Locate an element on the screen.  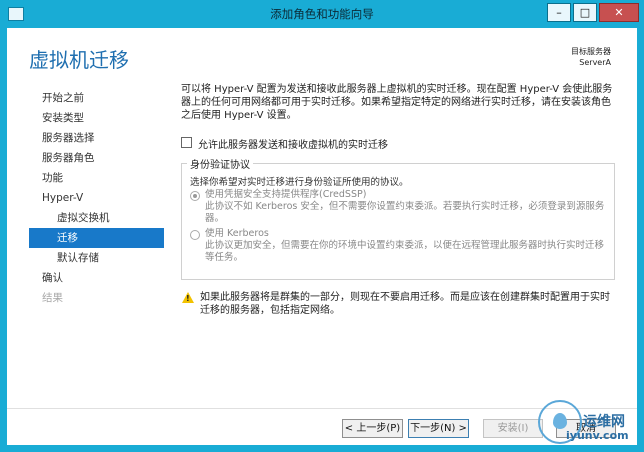
close-icon: ✕ is located at coordinates (619, 12).